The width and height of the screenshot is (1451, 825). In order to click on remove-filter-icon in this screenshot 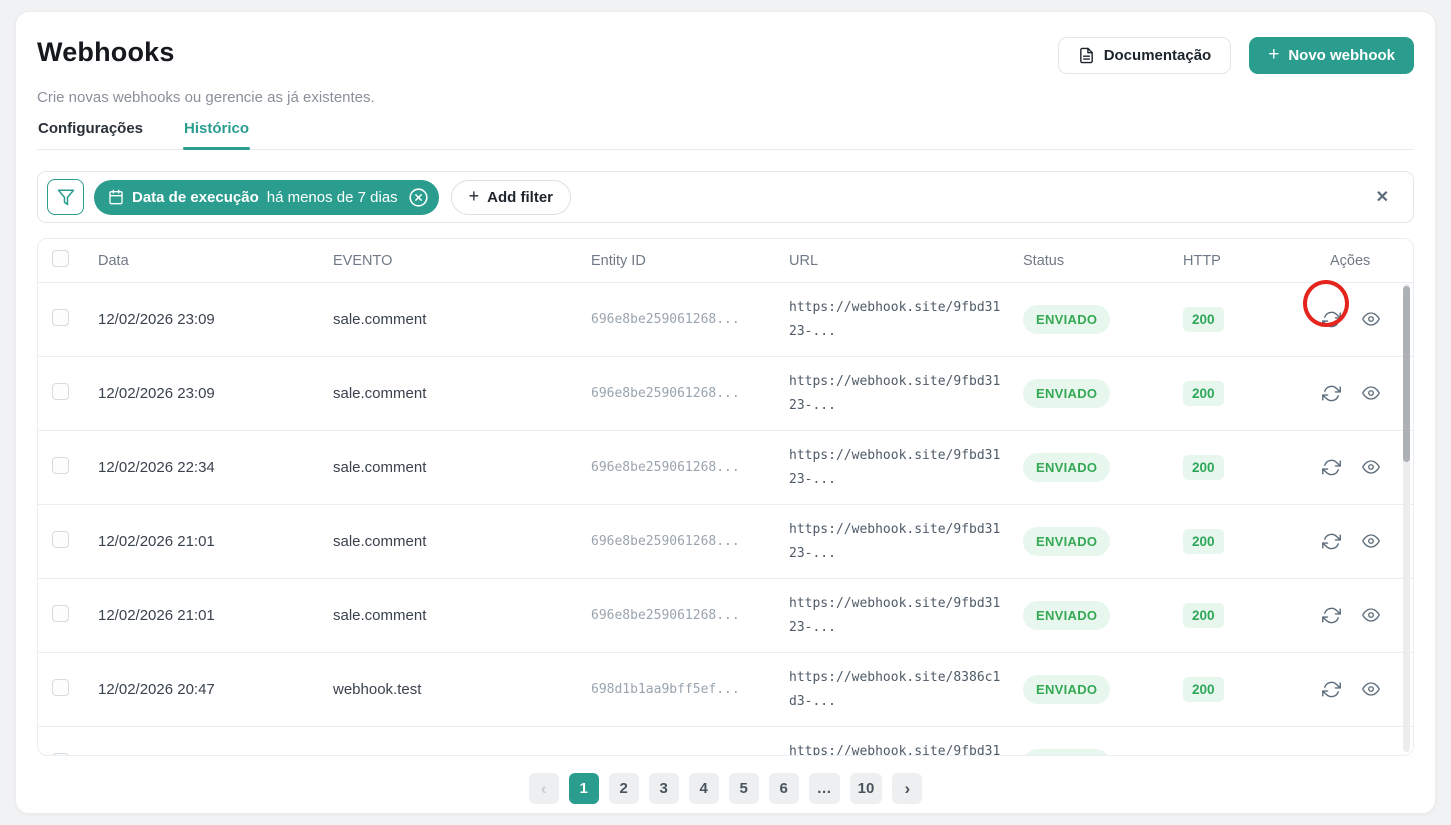, I will do `click(418, 197)`.